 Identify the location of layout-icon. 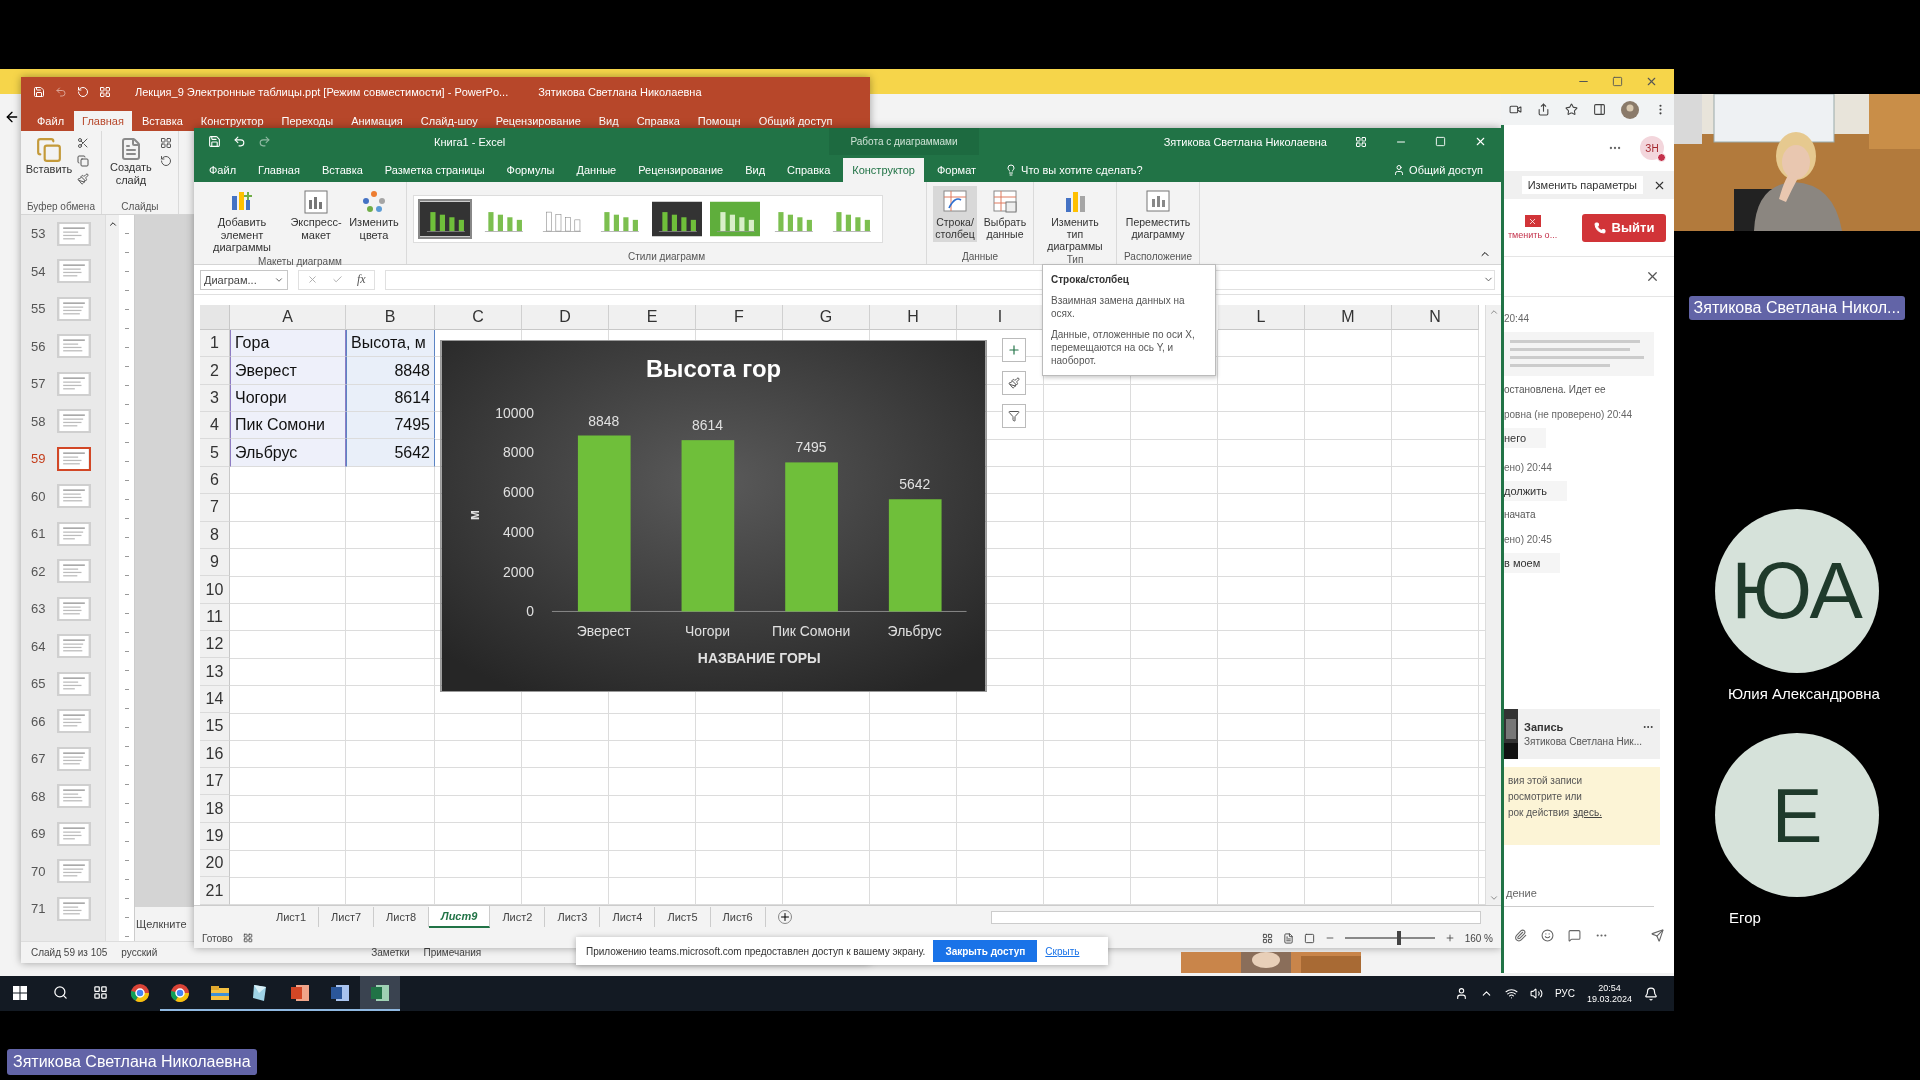
(165, 143).